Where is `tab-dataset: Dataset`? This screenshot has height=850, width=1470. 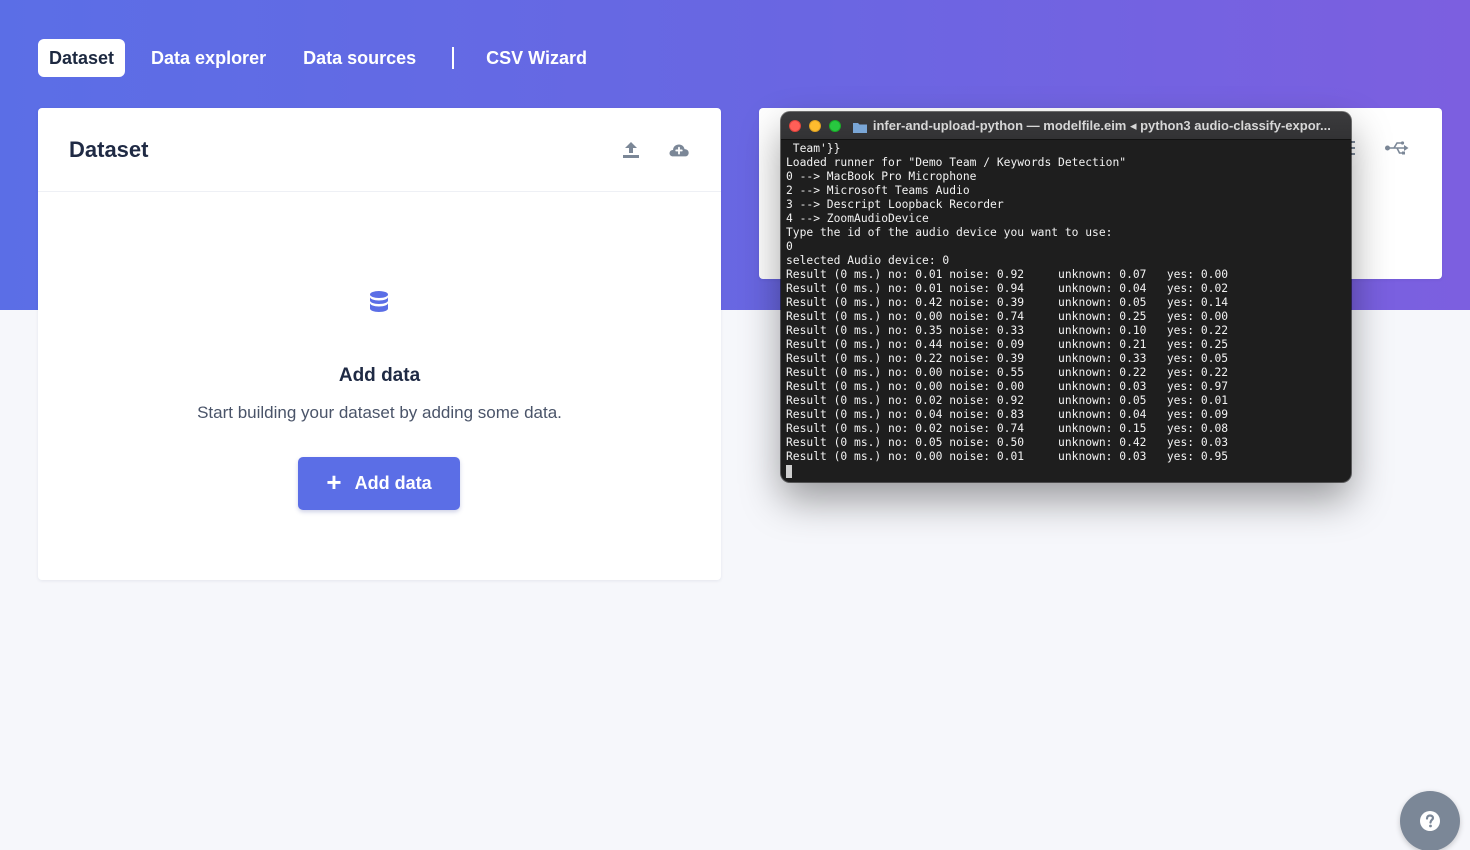 tab-dataset: Dataset is located at coordinates (82, 58).